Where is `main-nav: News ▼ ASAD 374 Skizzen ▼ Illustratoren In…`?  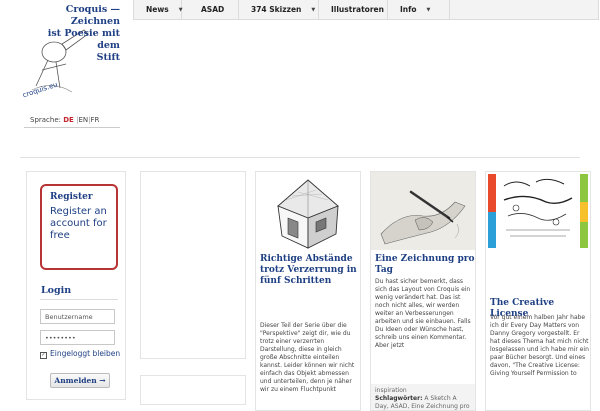
main-nav: News ▼ ASAD 374 Skizzen ▼ Illustratoren In… is located at coordinates (366, 10).